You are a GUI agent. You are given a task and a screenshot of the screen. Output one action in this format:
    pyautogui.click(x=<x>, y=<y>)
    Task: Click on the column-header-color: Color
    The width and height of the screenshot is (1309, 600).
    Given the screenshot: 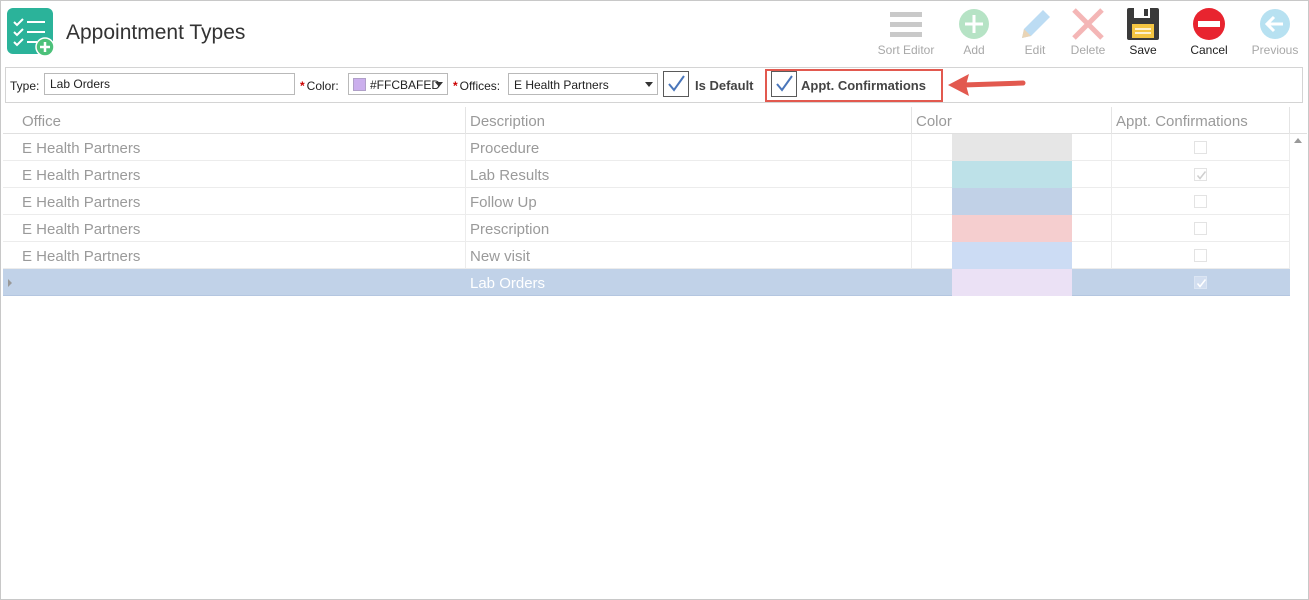 What is the action you would take?
    pyautogui.click(x=1012, y=120)
    